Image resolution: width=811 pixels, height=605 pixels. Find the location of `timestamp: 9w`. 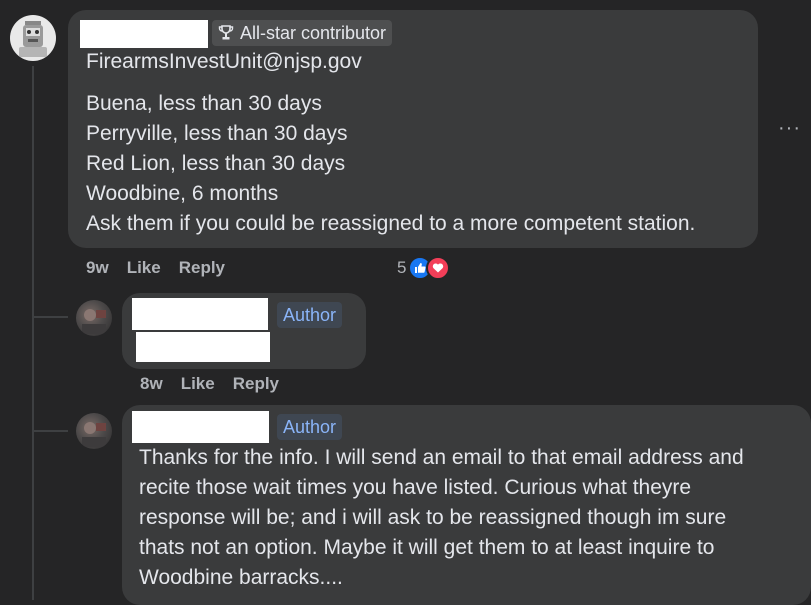

timestamp: 9w is located at coordinates (97, 268).